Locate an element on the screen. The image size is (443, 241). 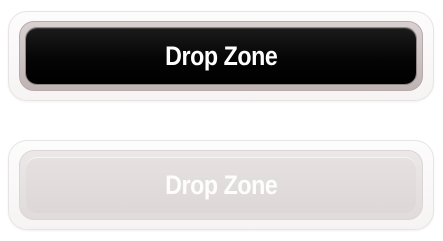
drop-zone-disabled-label: Drop Zone is located at coordinates (221, 184).